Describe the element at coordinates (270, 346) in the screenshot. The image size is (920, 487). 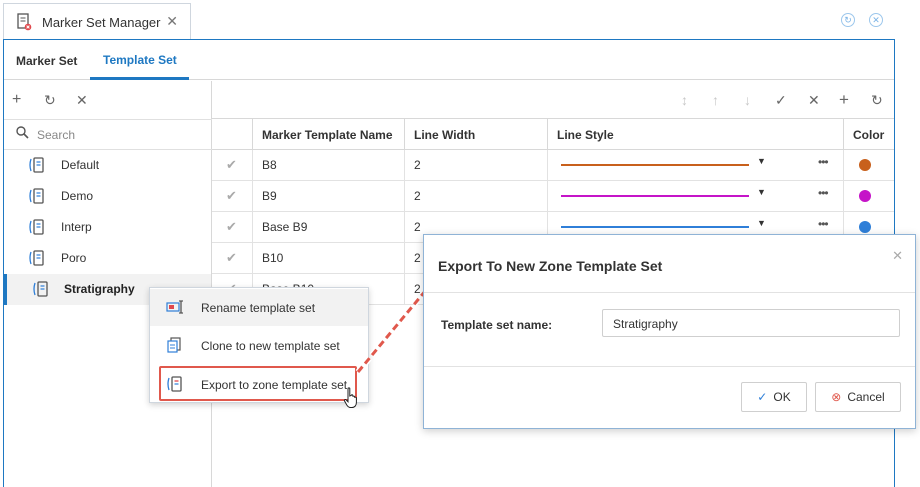
I see `menu-item-label: Clone to new template set` at that location.